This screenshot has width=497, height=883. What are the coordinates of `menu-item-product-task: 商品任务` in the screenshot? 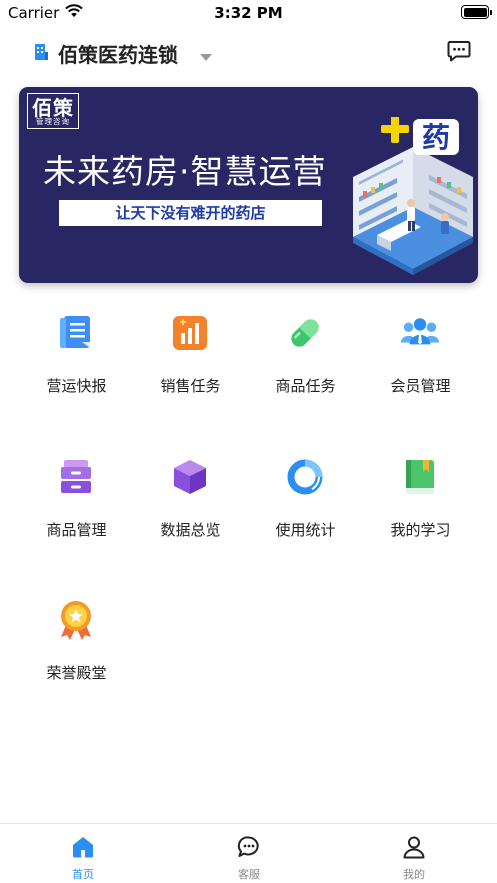 It's located at (305, 368).